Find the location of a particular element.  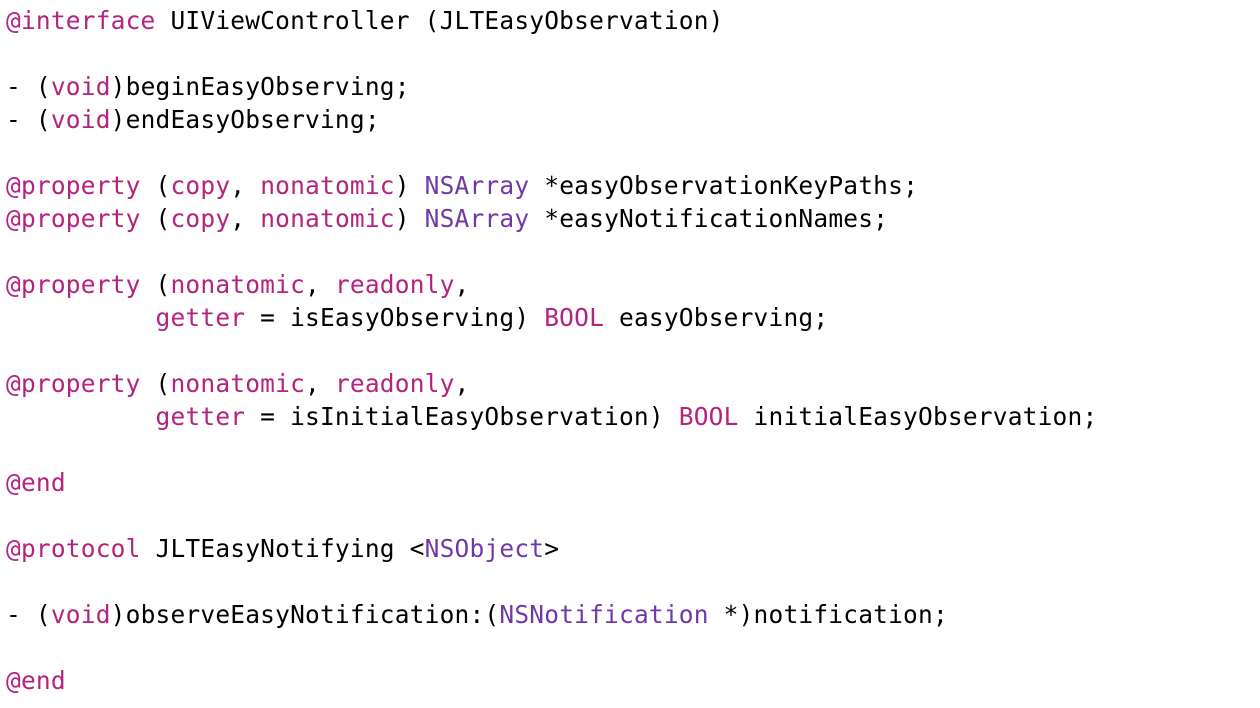

code-line: - (void)endEasyObserving; is located at coordinates (632, 119).